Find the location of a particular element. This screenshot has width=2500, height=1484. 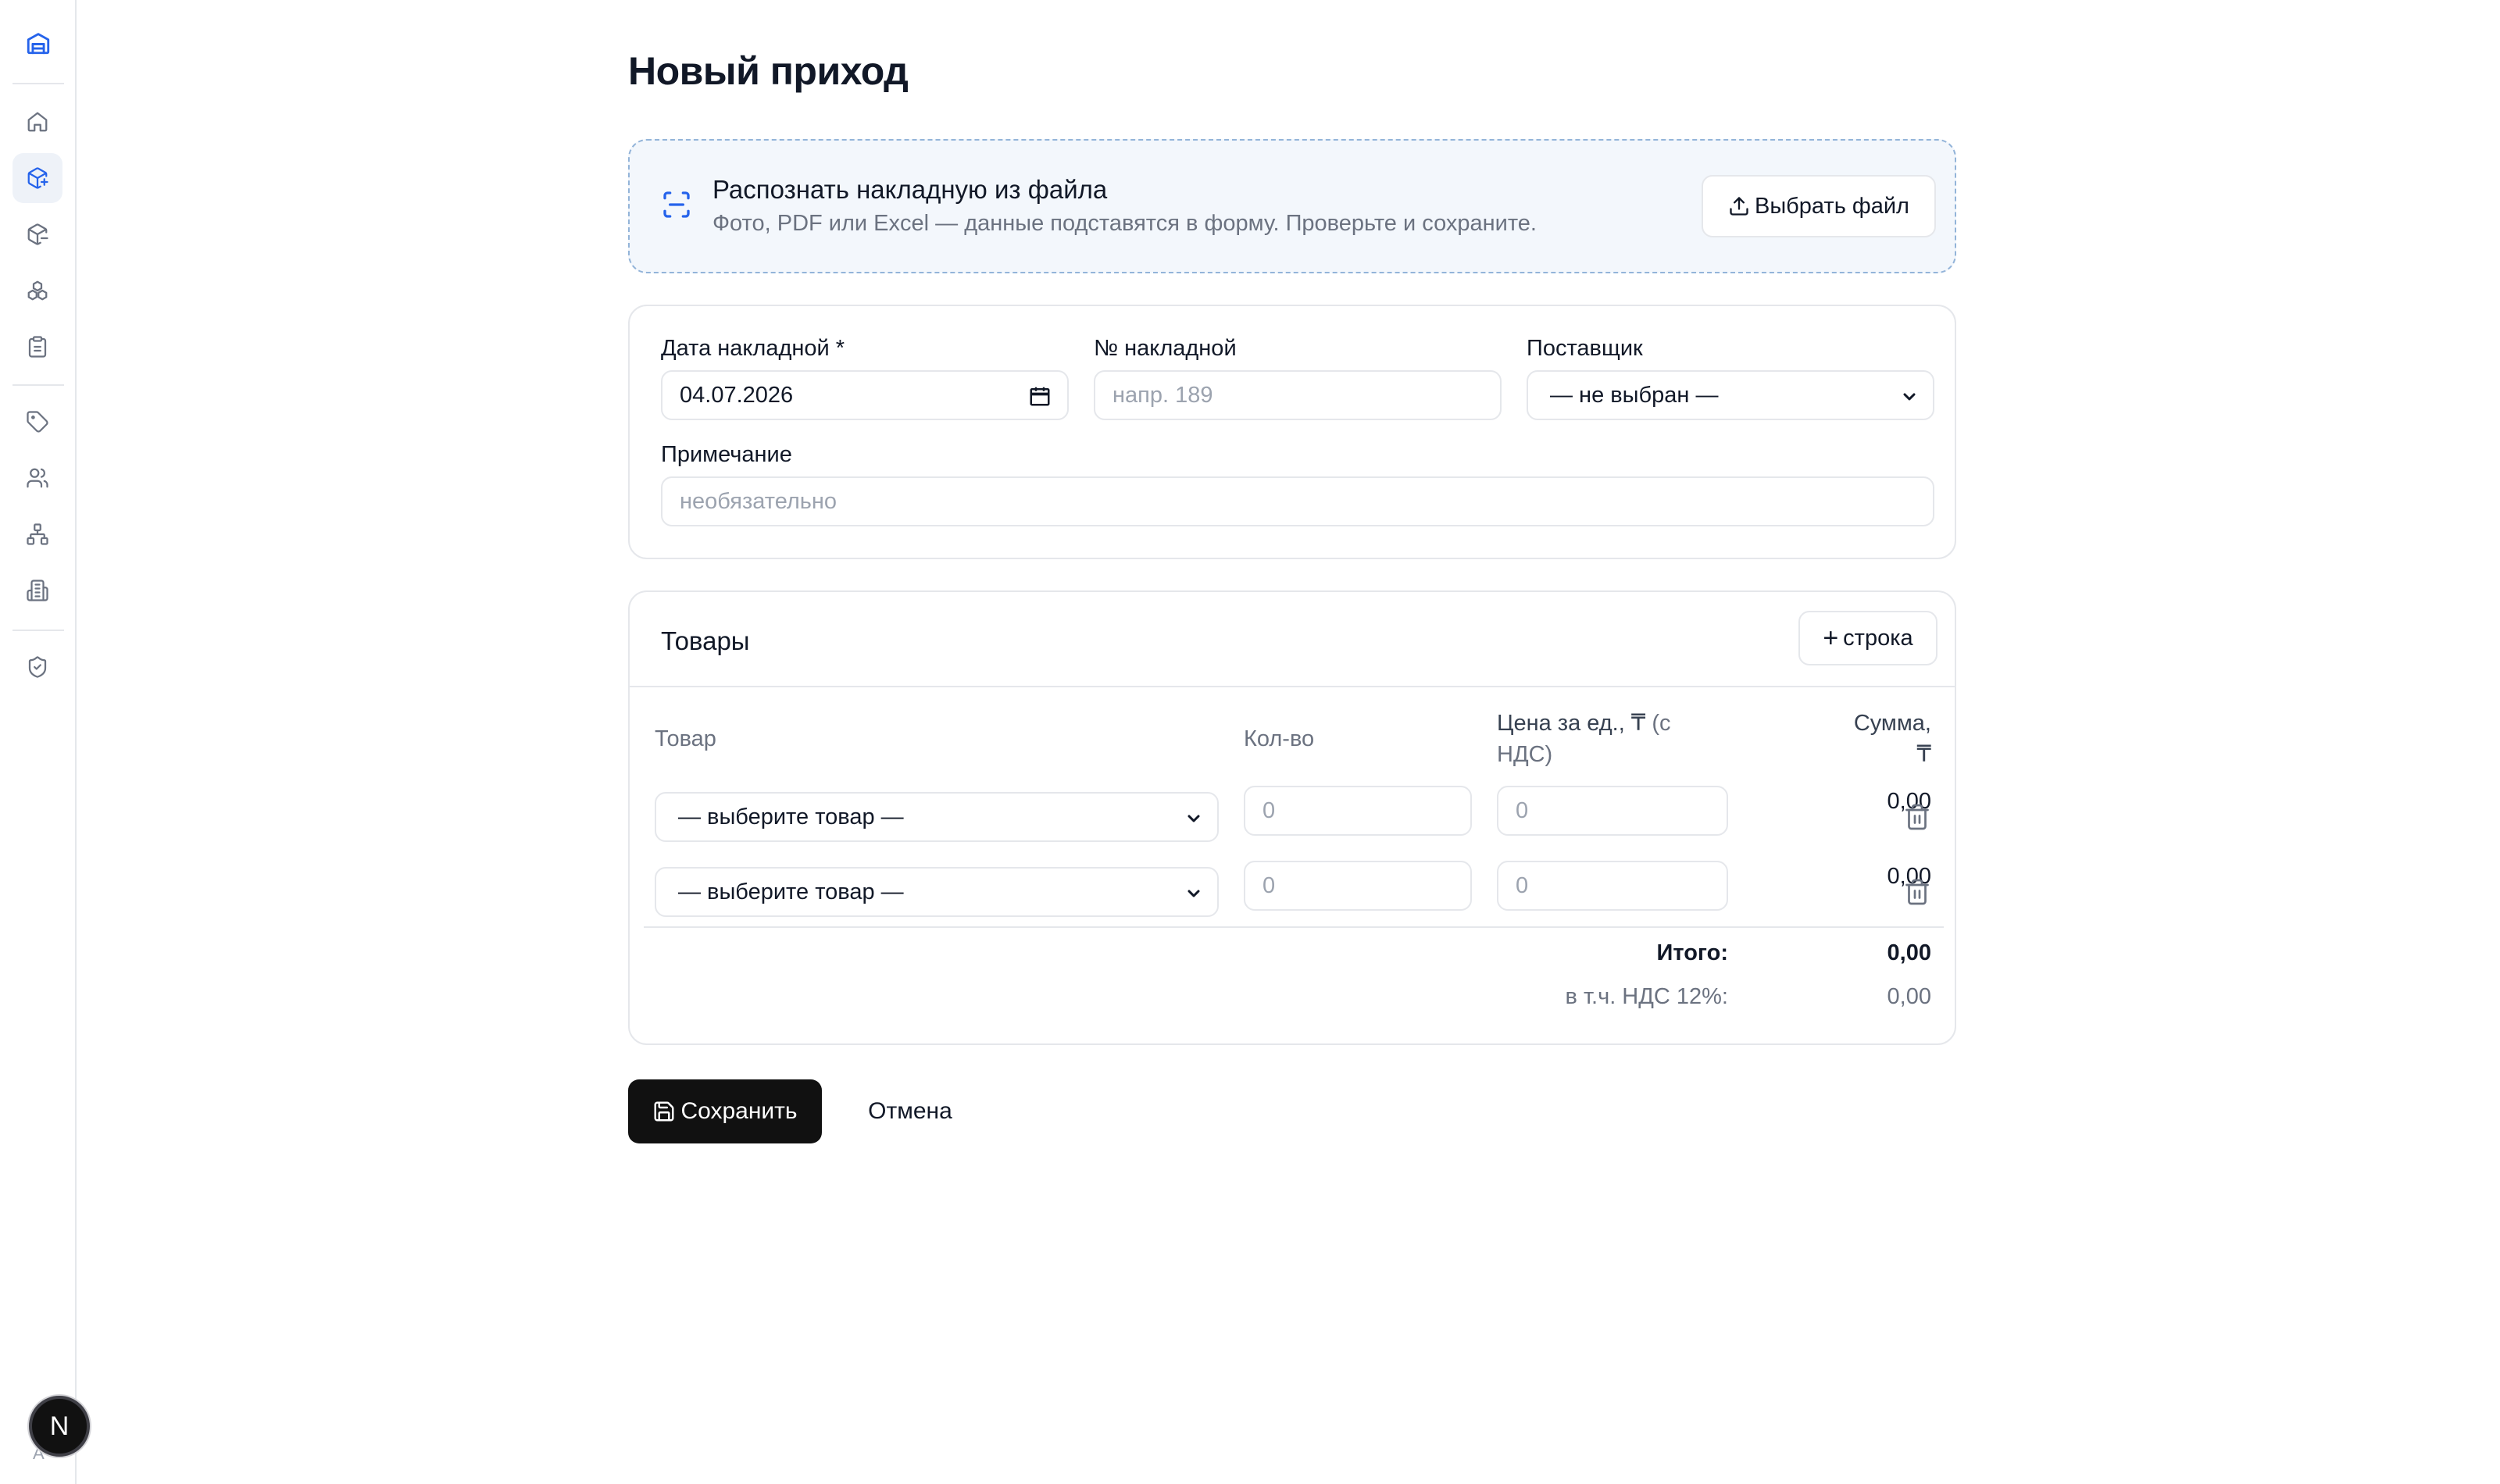

total-label: Итого: is located at coordinates (1692, 952).